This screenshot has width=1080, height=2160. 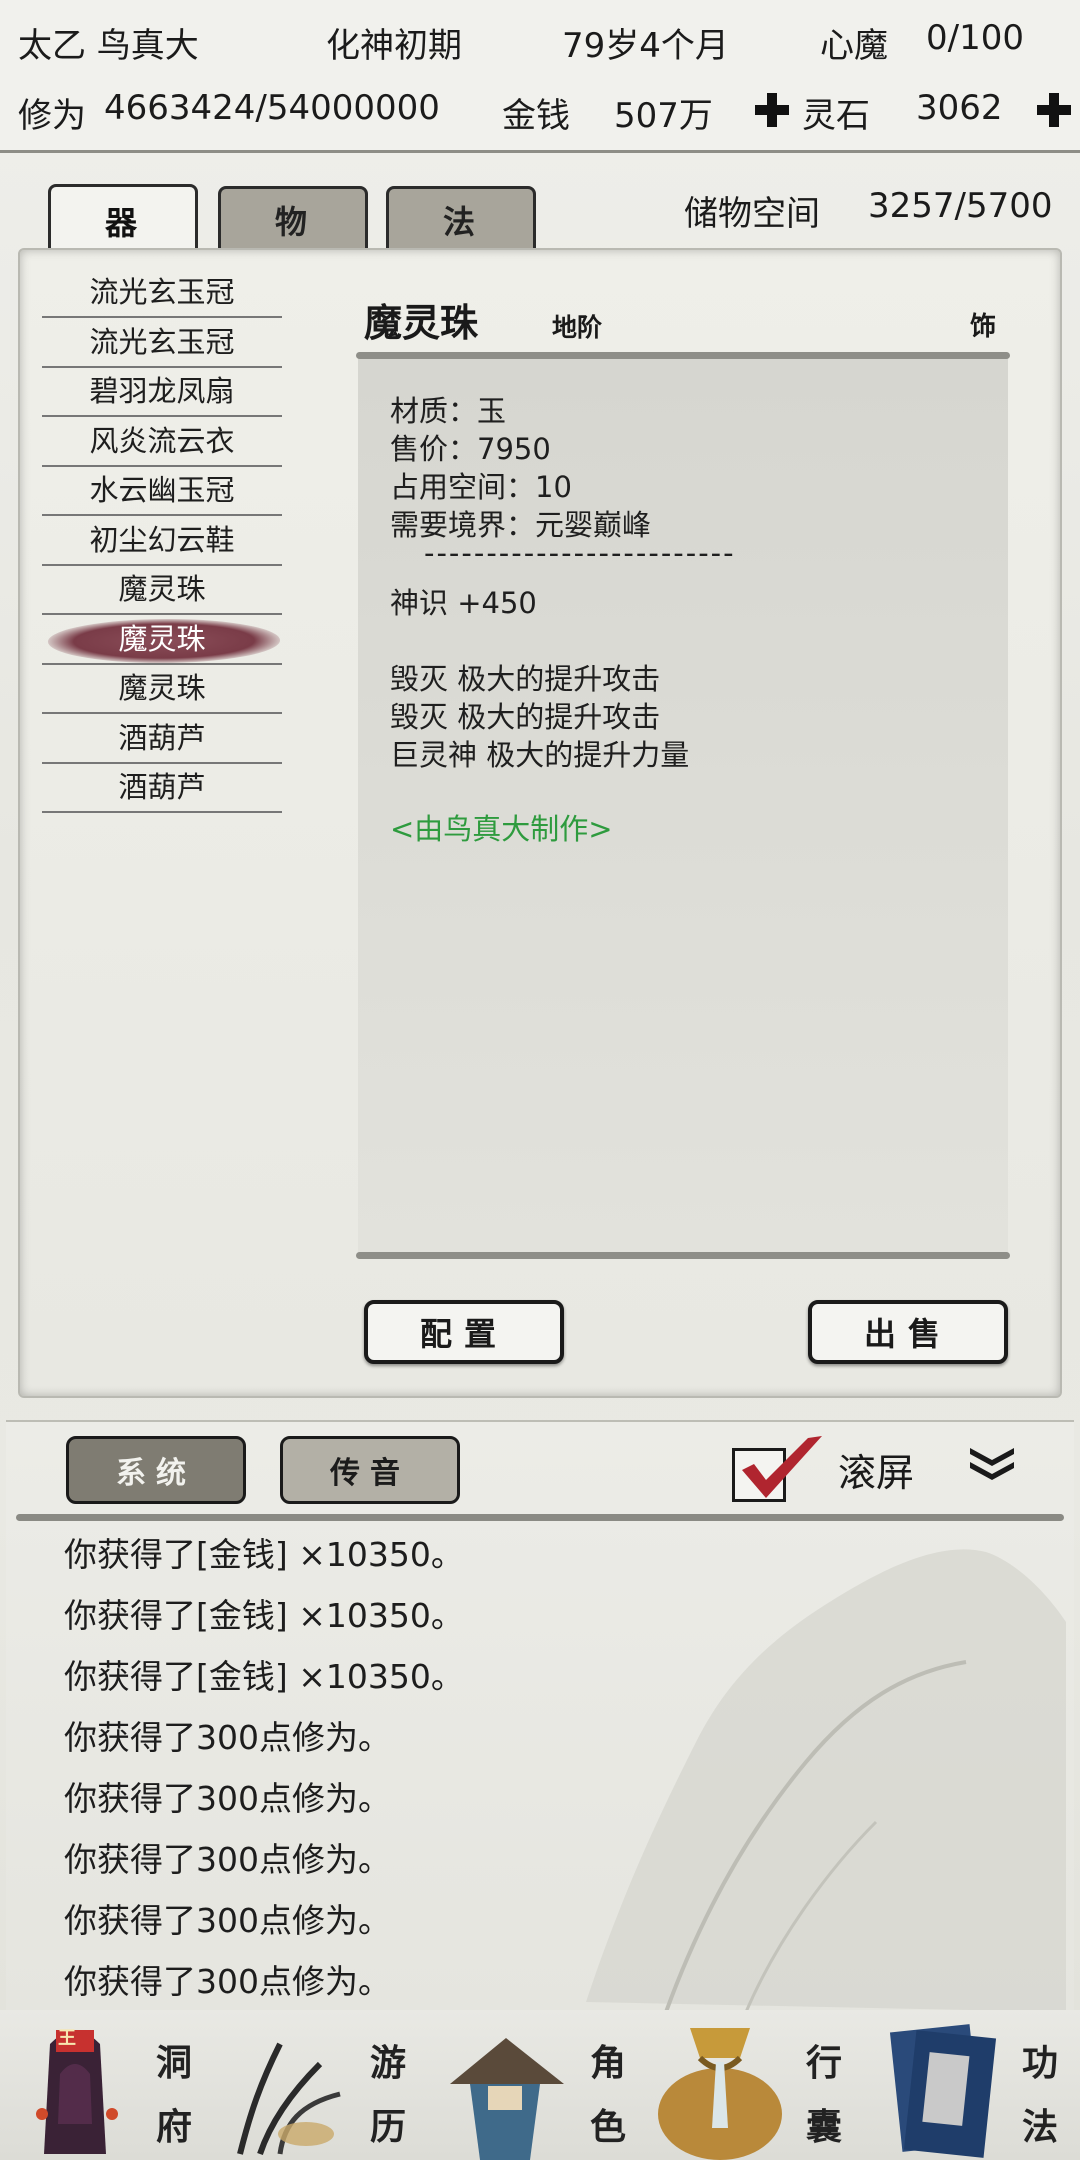 I want to click on nav-travel: 游 历, so click(x=325, y=2087).